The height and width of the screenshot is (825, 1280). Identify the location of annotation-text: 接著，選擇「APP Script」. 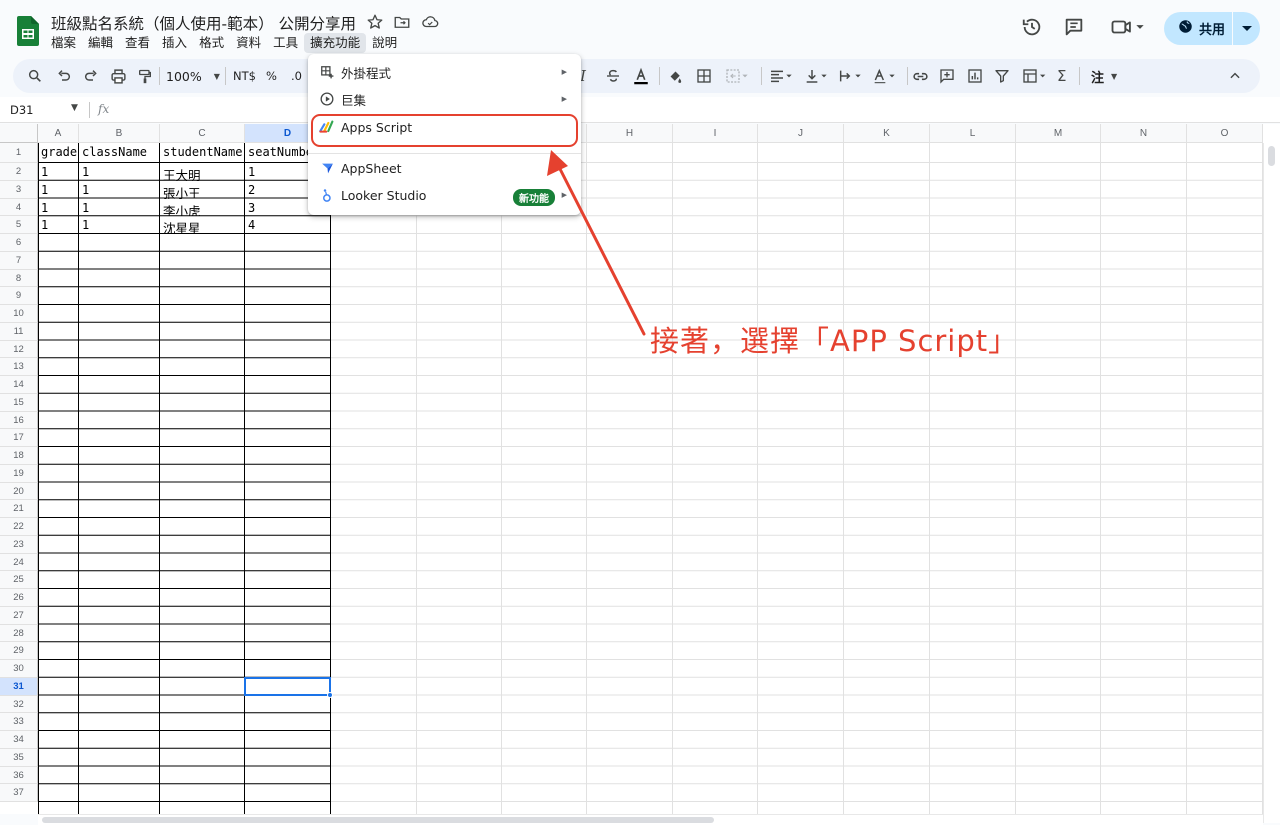
(834, 341).